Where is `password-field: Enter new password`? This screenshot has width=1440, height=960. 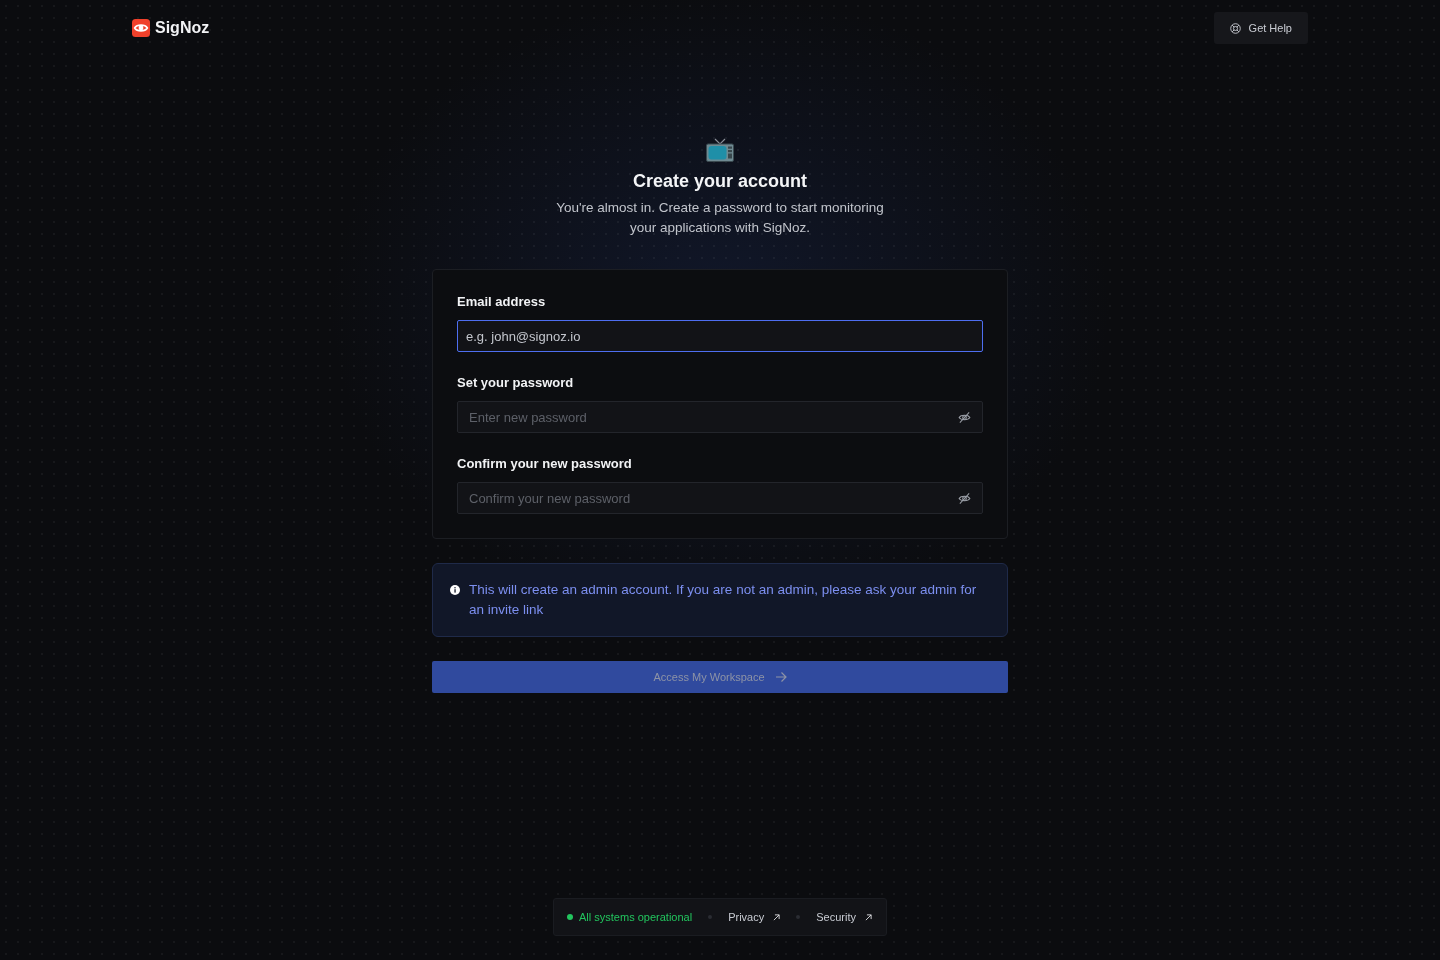 password-field: Enter new password is located at coordinates (720, 417).